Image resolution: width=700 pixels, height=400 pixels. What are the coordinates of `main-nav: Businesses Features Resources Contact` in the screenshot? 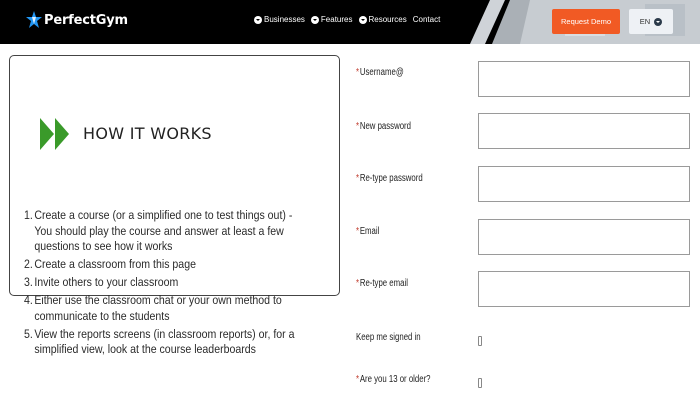 It's located at (350, 19).